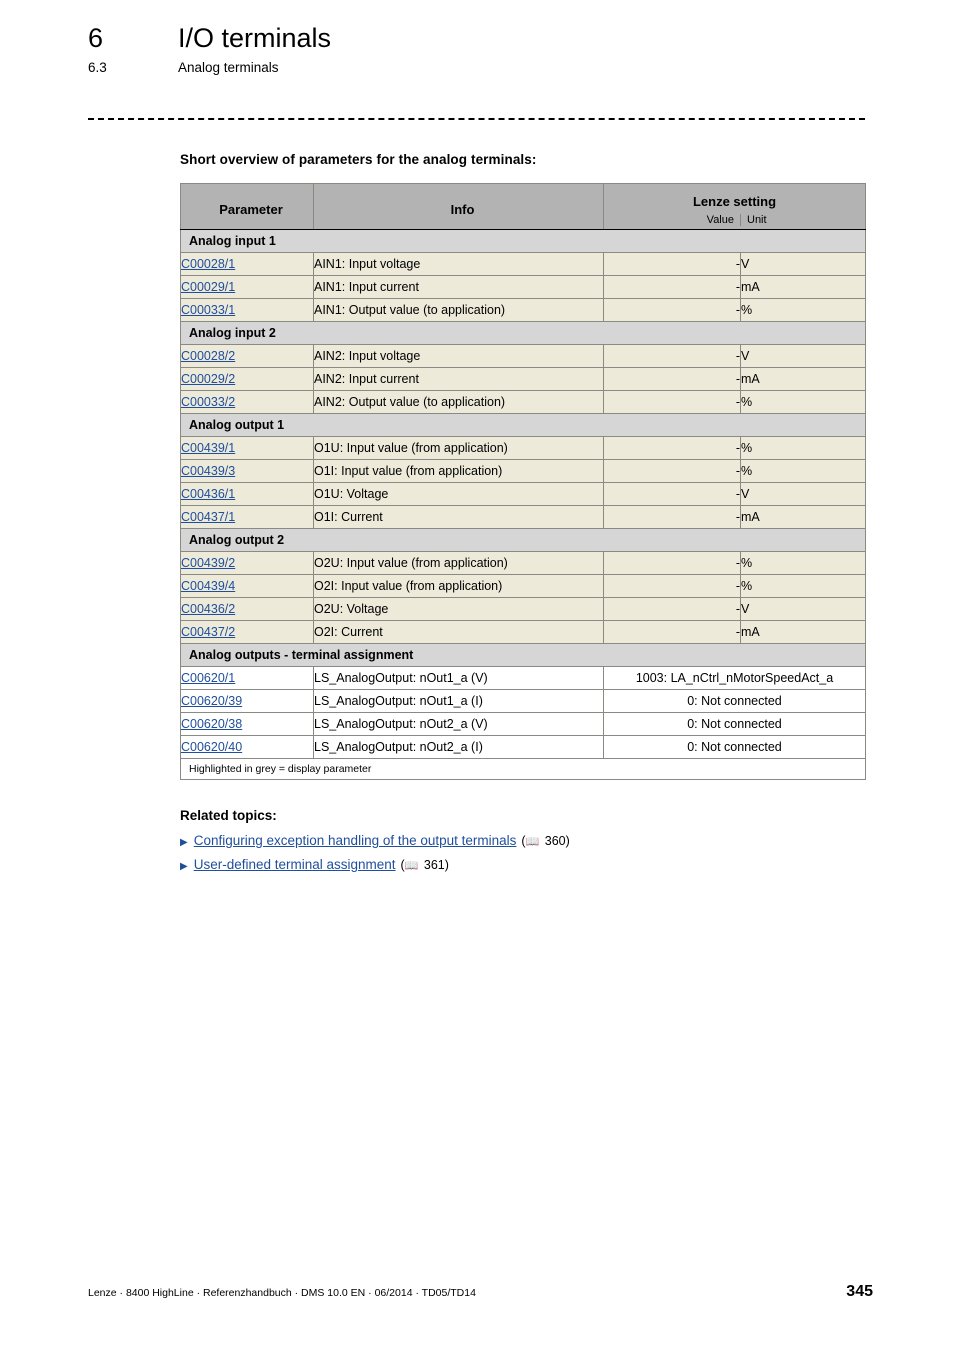 The height and width of the screenshot is (1350, 954). I want to click on parameter-link: C00620/1, so click(208, 678).